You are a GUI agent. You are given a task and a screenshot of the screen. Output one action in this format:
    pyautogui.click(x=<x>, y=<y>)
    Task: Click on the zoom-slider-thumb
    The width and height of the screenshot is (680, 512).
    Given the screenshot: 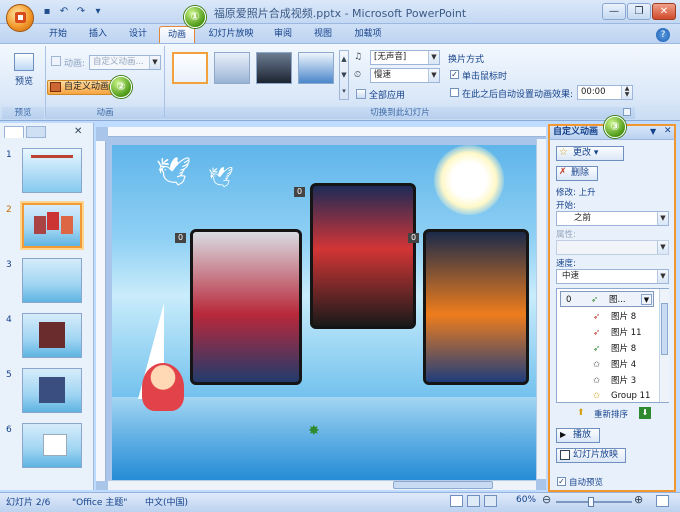 What is the action you would take?
    pyautogui.click(x=591, y=502)
    